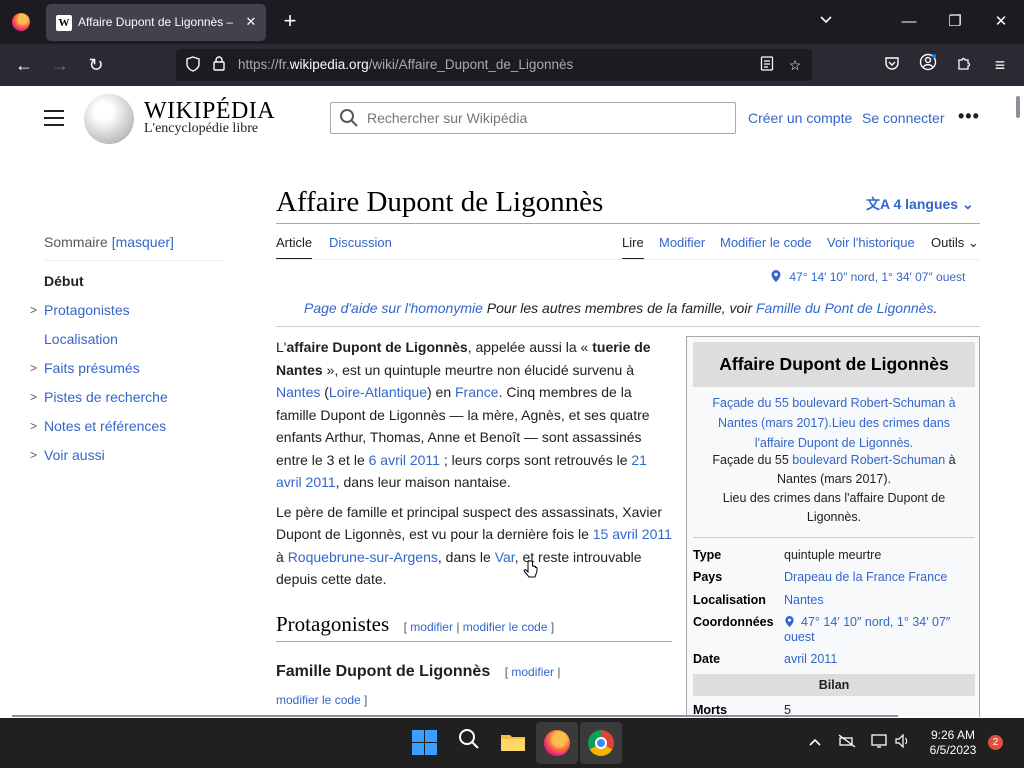  What do you see at coordinates (96, 65) in the screenshot?
I see `reload-button: ↻` at bounding box center [96, 65].